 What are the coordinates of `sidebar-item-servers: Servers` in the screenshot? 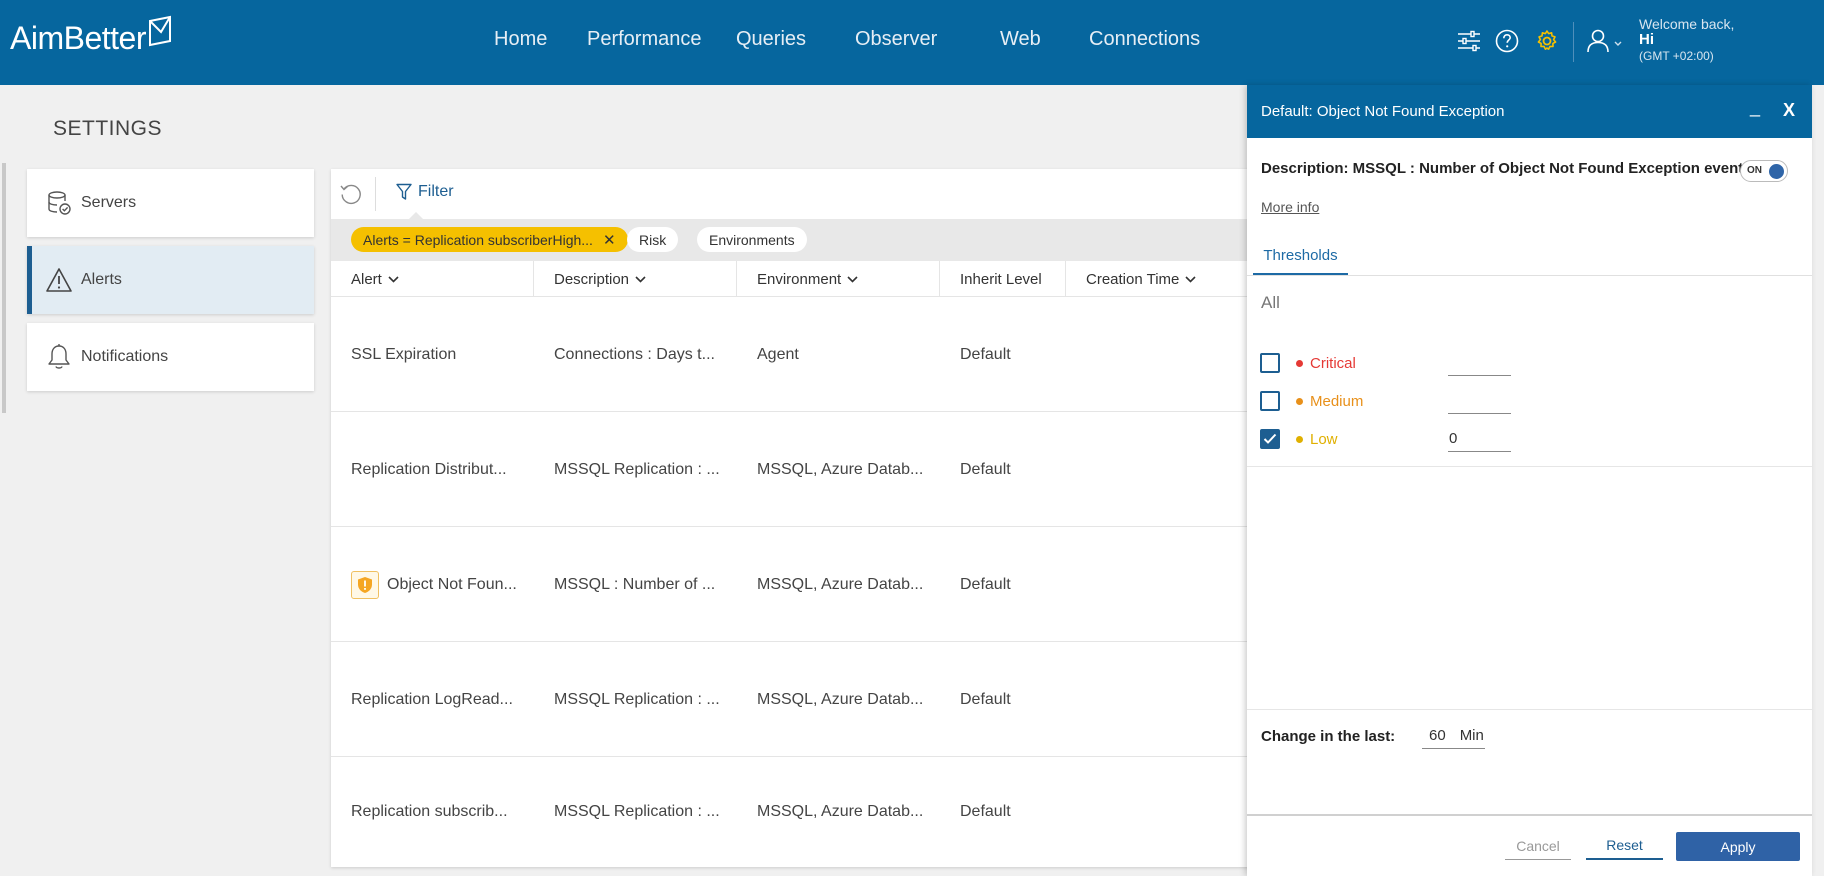 It's located at (170, 203).